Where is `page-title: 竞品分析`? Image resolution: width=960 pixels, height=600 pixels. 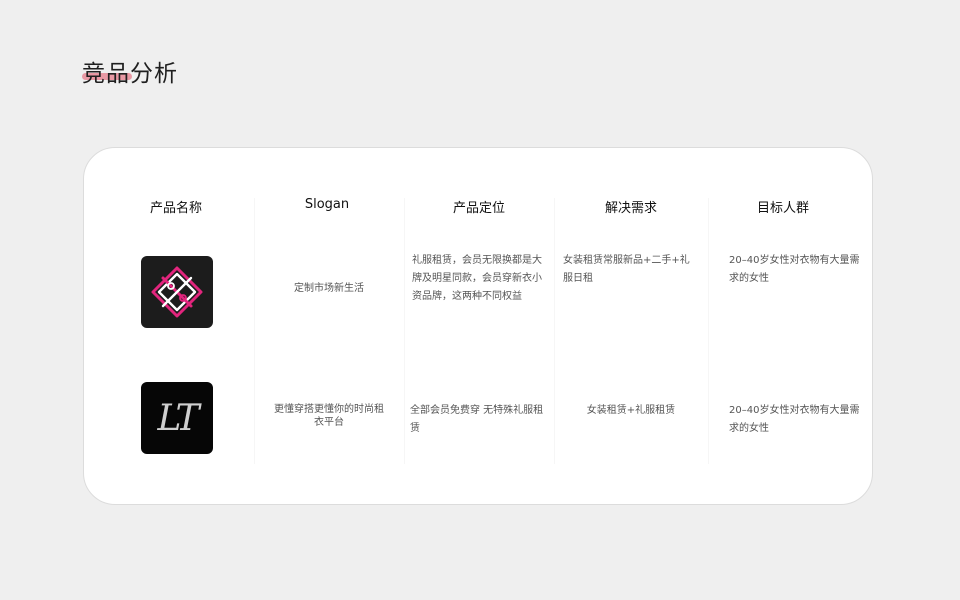 page-title: 竞品分析 is located at coordinates (130, 74).